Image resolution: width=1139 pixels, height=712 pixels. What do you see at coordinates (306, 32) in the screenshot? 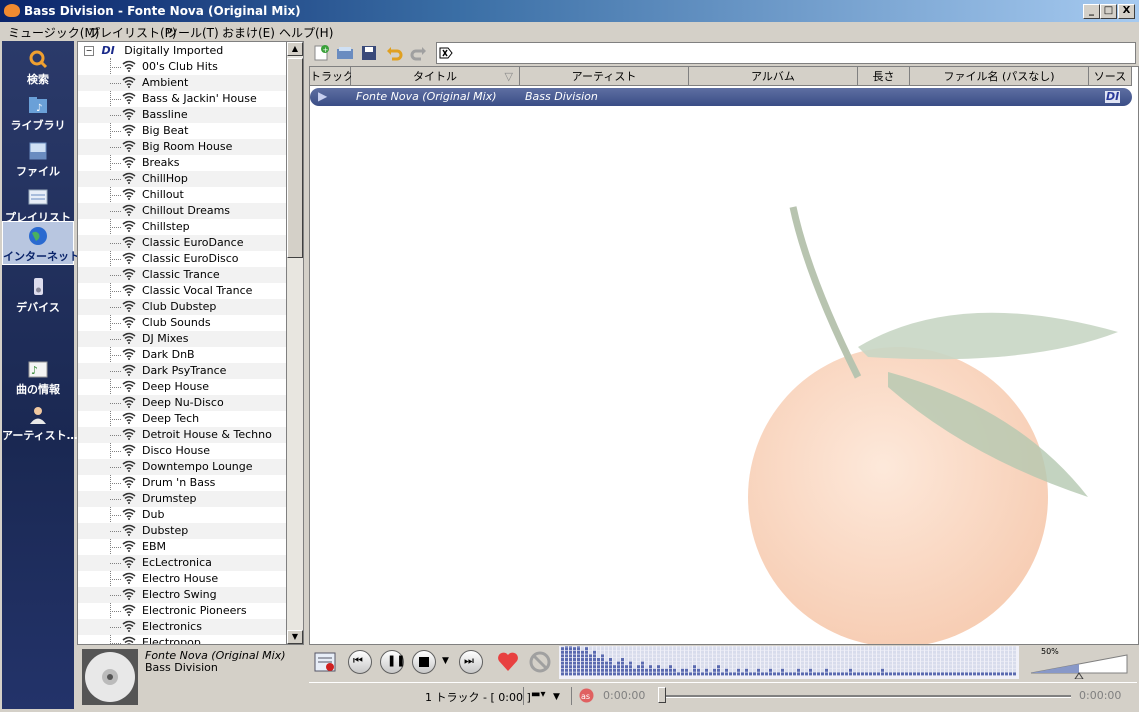
I see `menu-help: ヘルプ(H)` at bounding box center [306, 32].